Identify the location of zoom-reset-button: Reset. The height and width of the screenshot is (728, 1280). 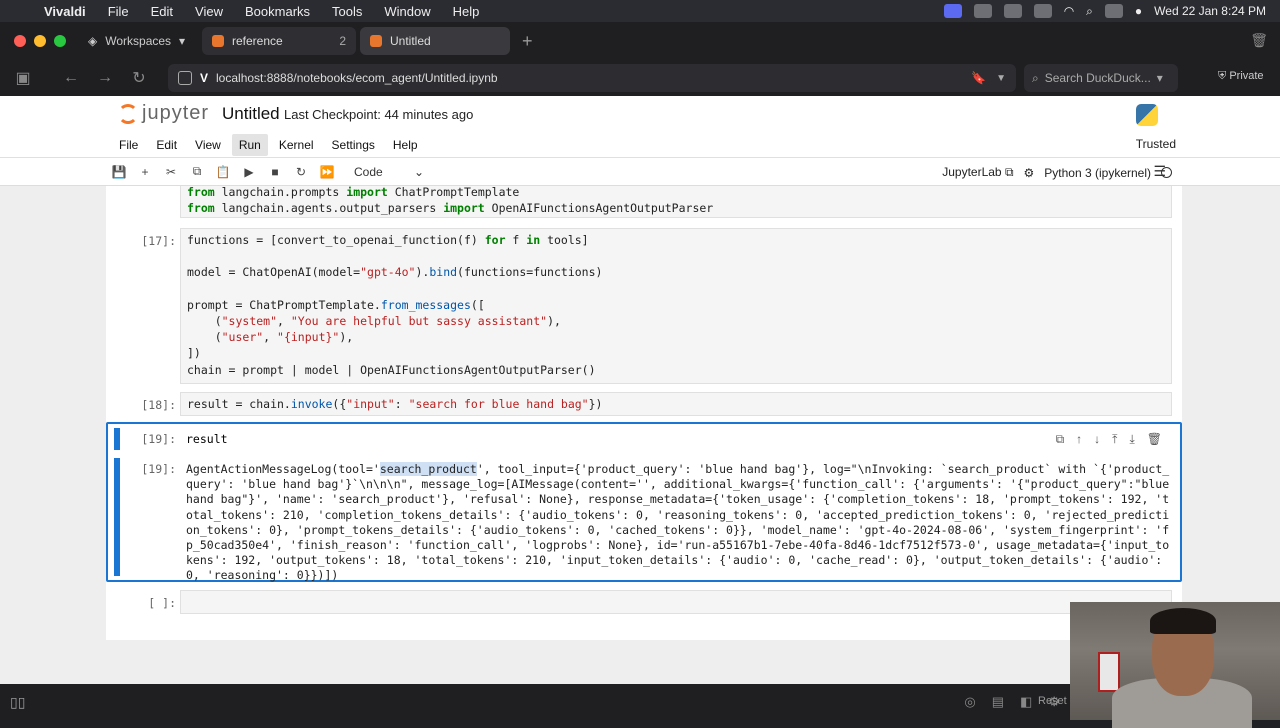
(1052, 701).